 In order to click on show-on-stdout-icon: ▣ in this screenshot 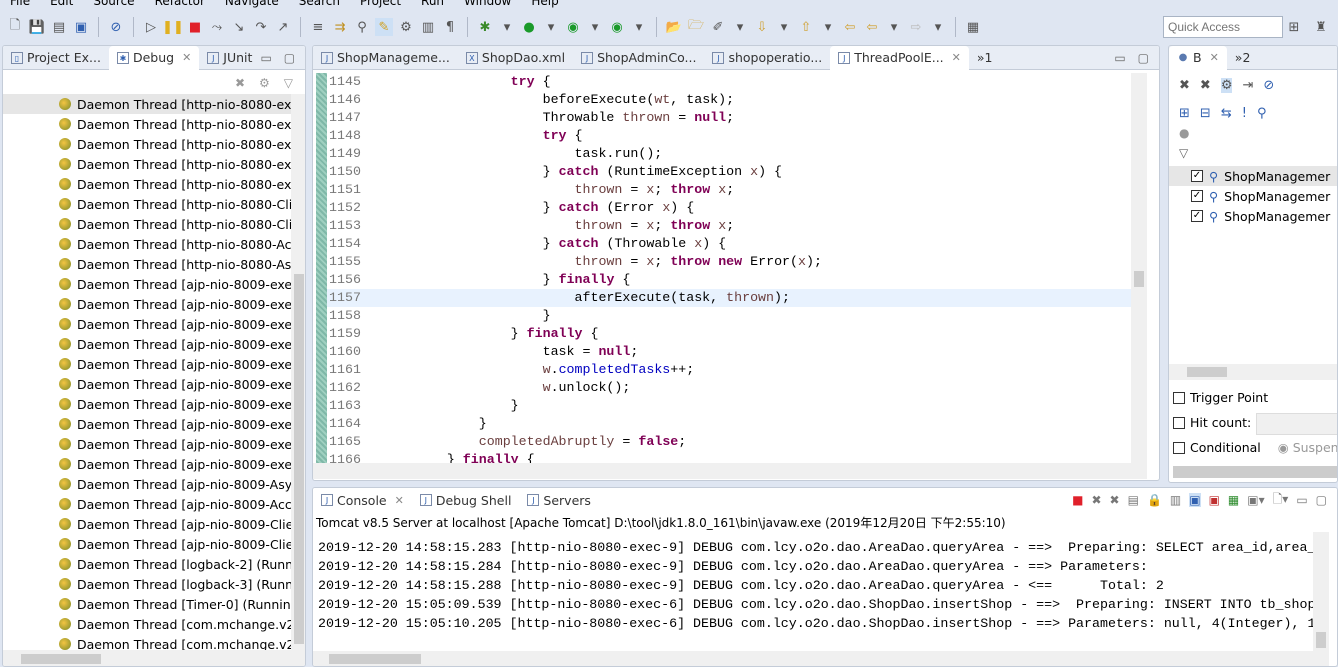, I will do `click(1195, 500)`.